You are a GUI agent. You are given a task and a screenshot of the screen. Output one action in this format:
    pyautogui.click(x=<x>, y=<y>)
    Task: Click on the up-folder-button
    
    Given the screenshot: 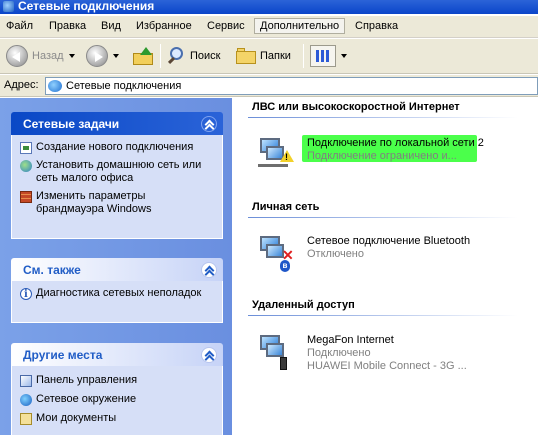 What is the action you would take?
    pyautogui.click(x=143, y=56)
    